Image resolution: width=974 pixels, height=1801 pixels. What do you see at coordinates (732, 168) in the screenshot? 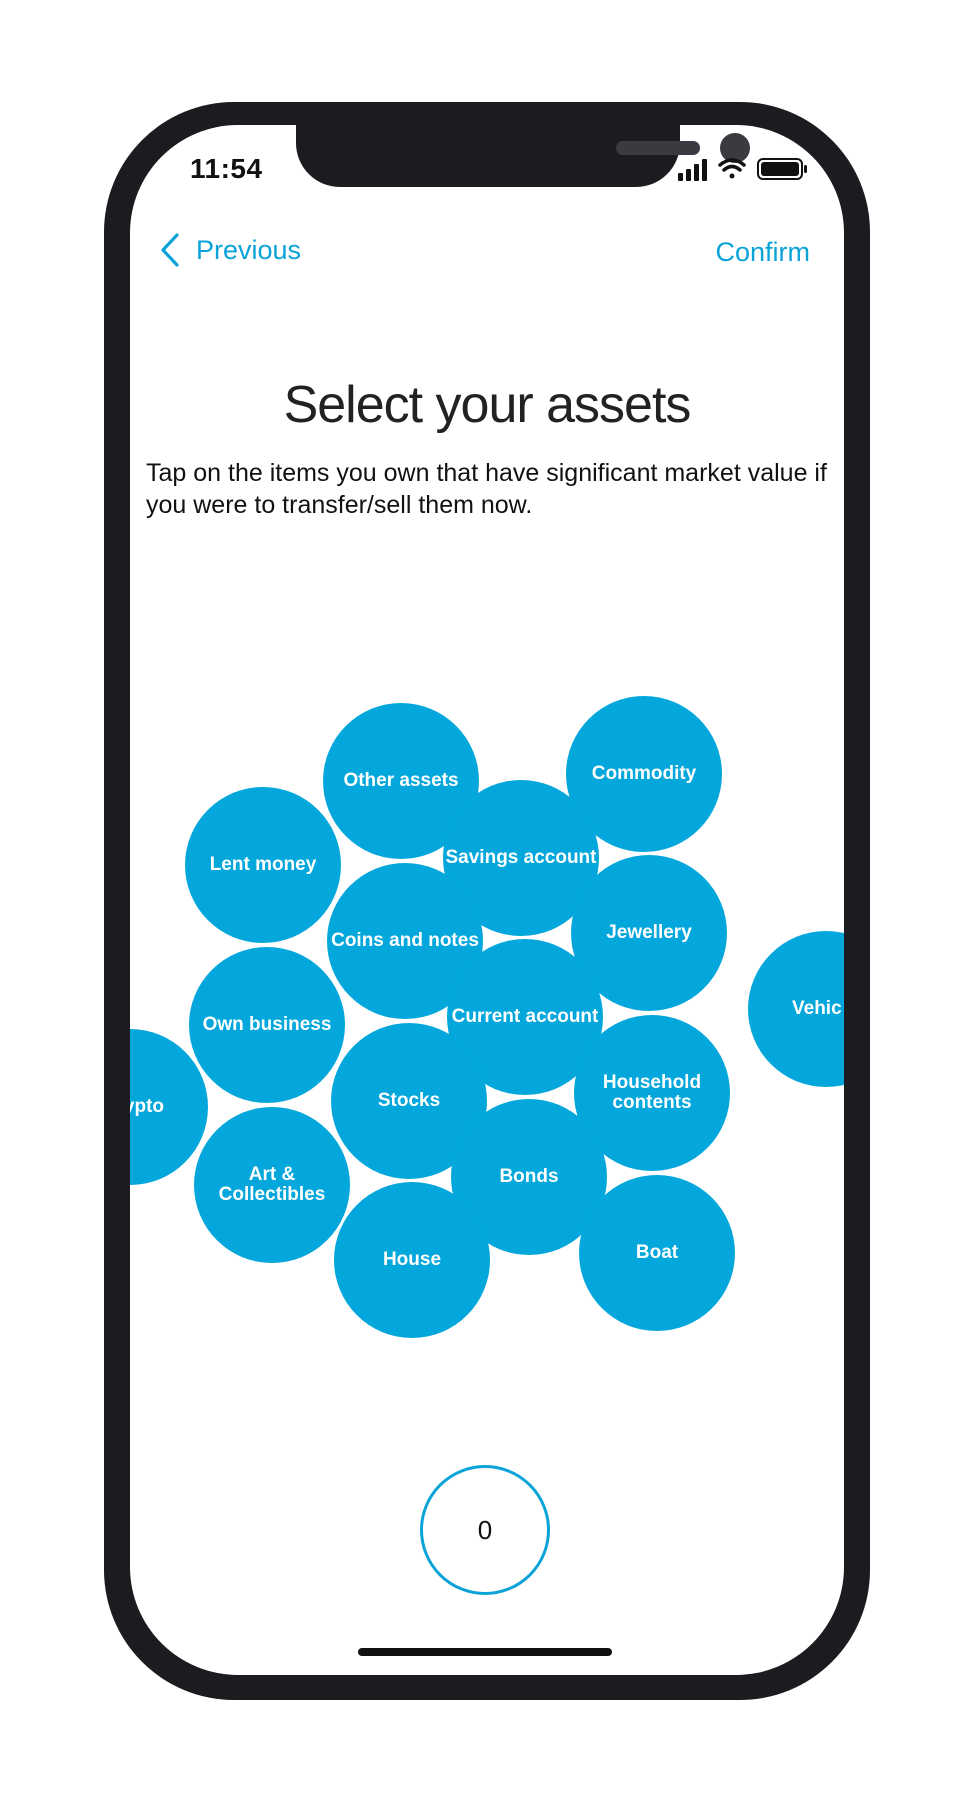
I see `wifi-icon` at bounding box center [732, 168].